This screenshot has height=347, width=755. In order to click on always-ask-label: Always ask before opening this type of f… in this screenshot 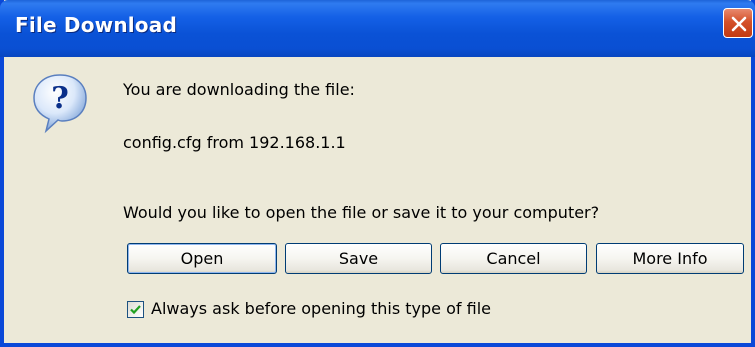, I will do `click(321, 308)`.